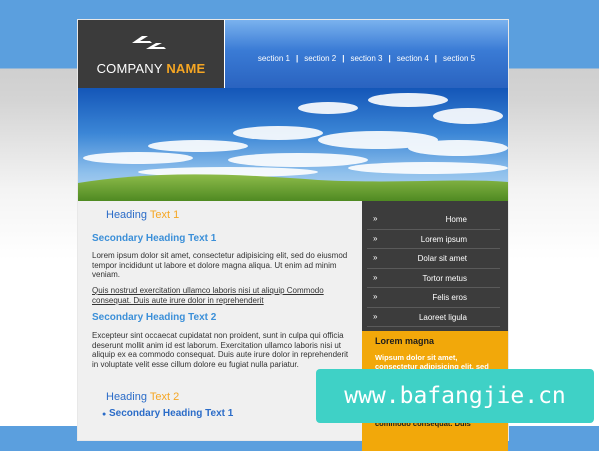 The width and height of the screenshot is (599, 451). Describe the element at coordinates (167, 413) in the screenshot. I see `bullet-item: ● Secondary Heading Text 1` at that location.